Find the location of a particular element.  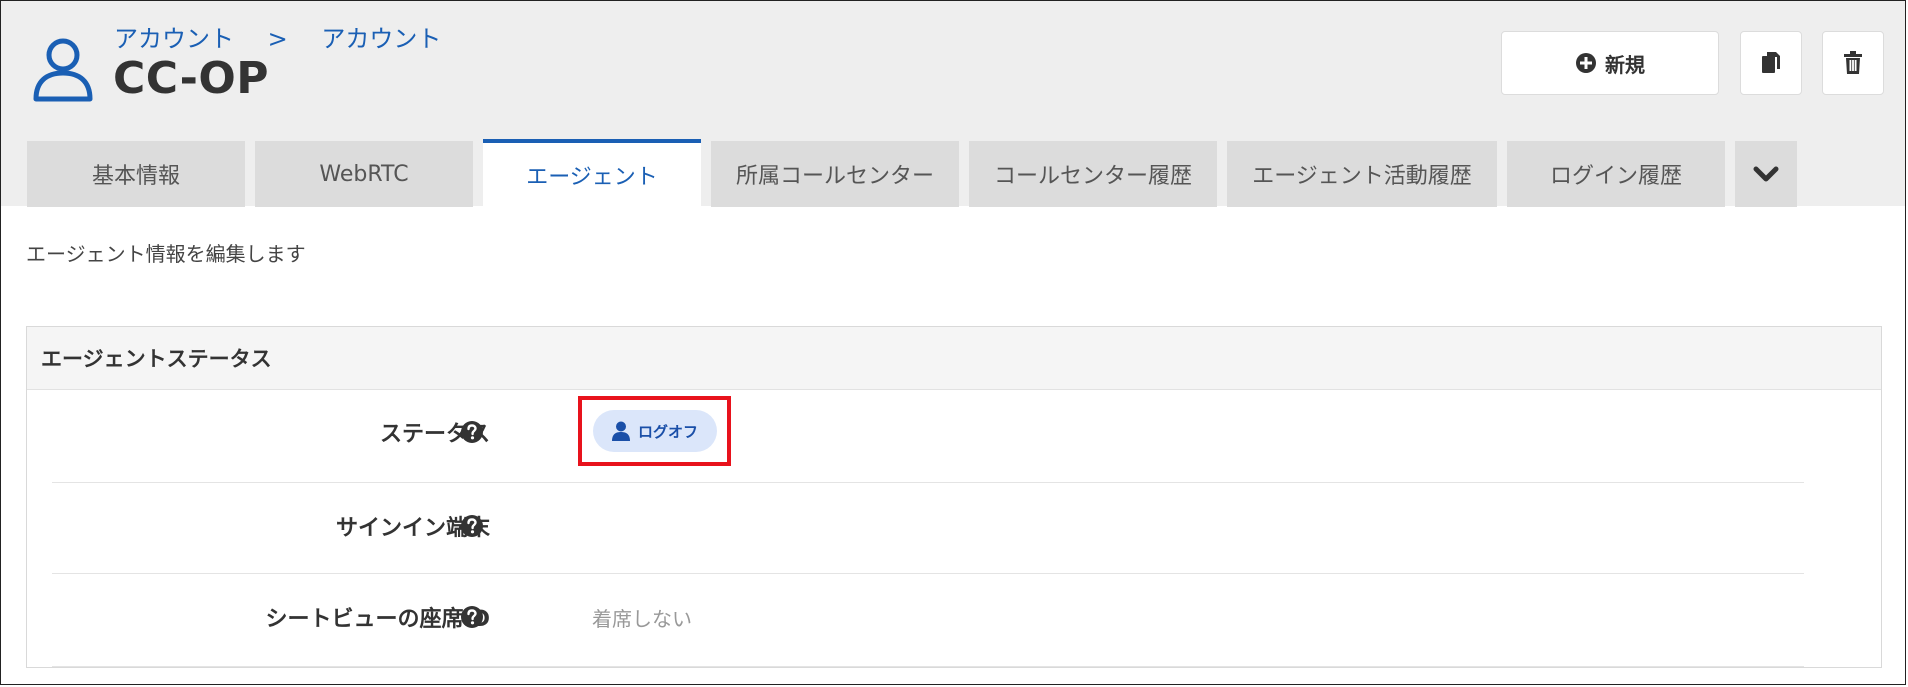

copy-icon is located at coordinates (1771, 62).